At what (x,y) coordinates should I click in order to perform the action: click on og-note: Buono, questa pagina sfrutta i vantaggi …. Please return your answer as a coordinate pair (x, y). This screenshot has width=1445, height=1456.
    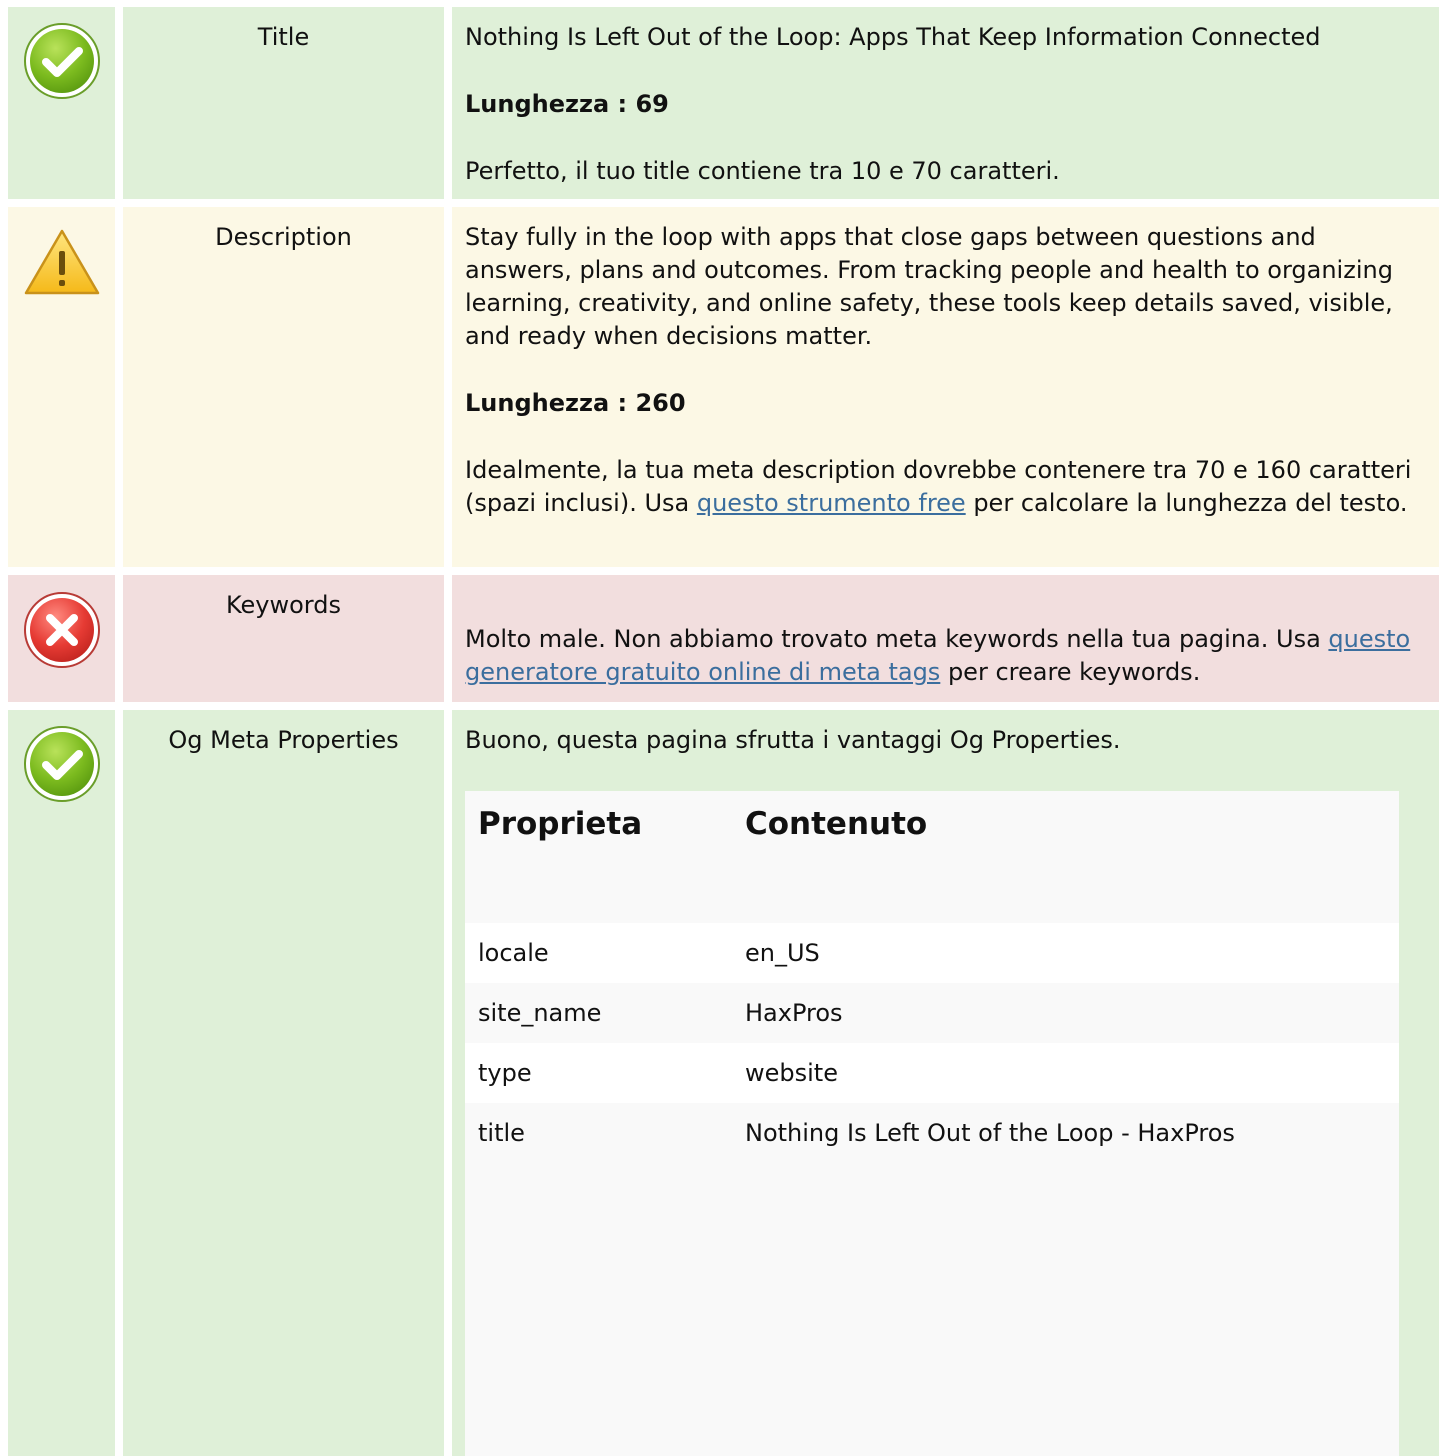
    Looking at the image, I should click on (793, 740).